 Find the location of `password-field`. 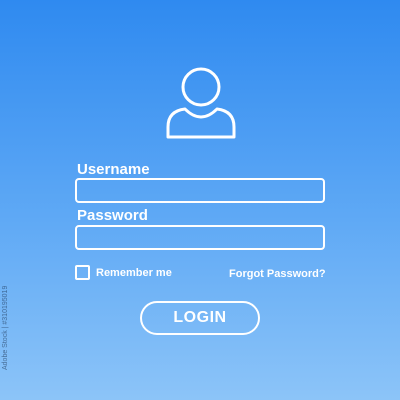

password-field is located at coordinates (200, 237).